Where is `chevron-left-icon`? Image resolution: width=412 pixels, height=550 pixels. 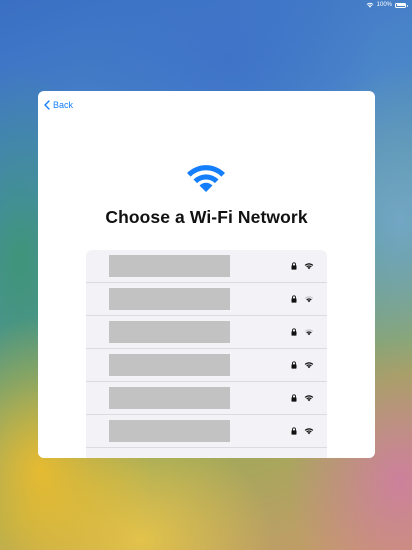 chevron-left-icon is located at coordinates (47, 105).